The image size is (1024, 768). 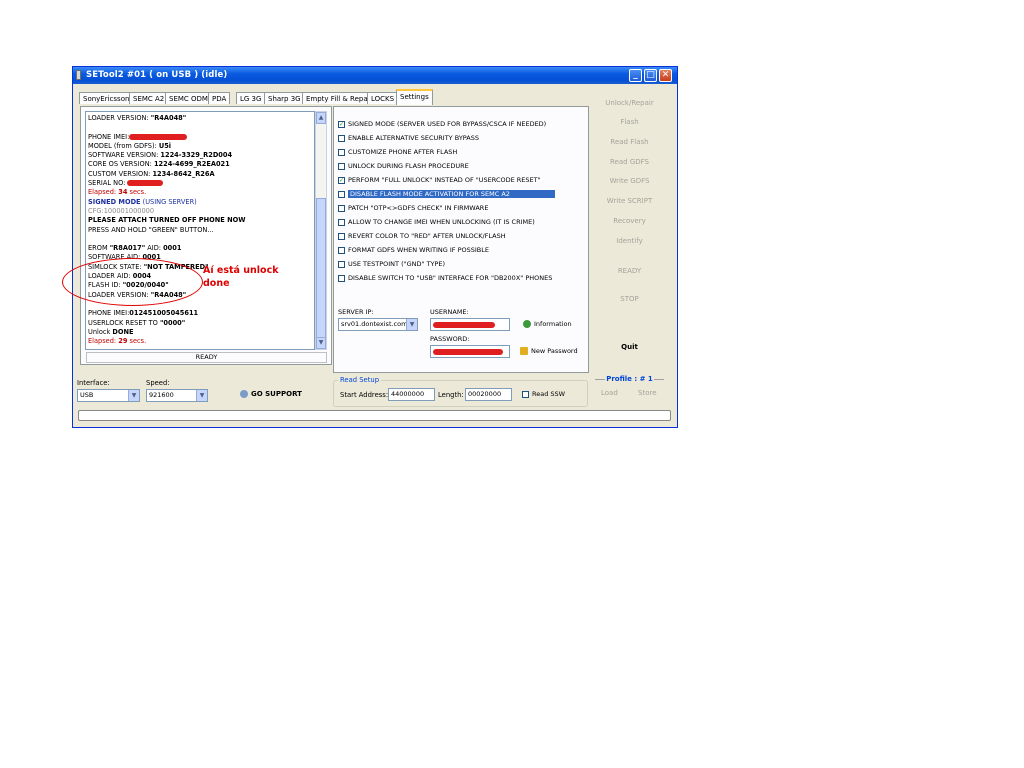 What do you see at coordinates (635, 75) in the screenshot?
I see `minimize-button: _` at bounding box center [635, 75].